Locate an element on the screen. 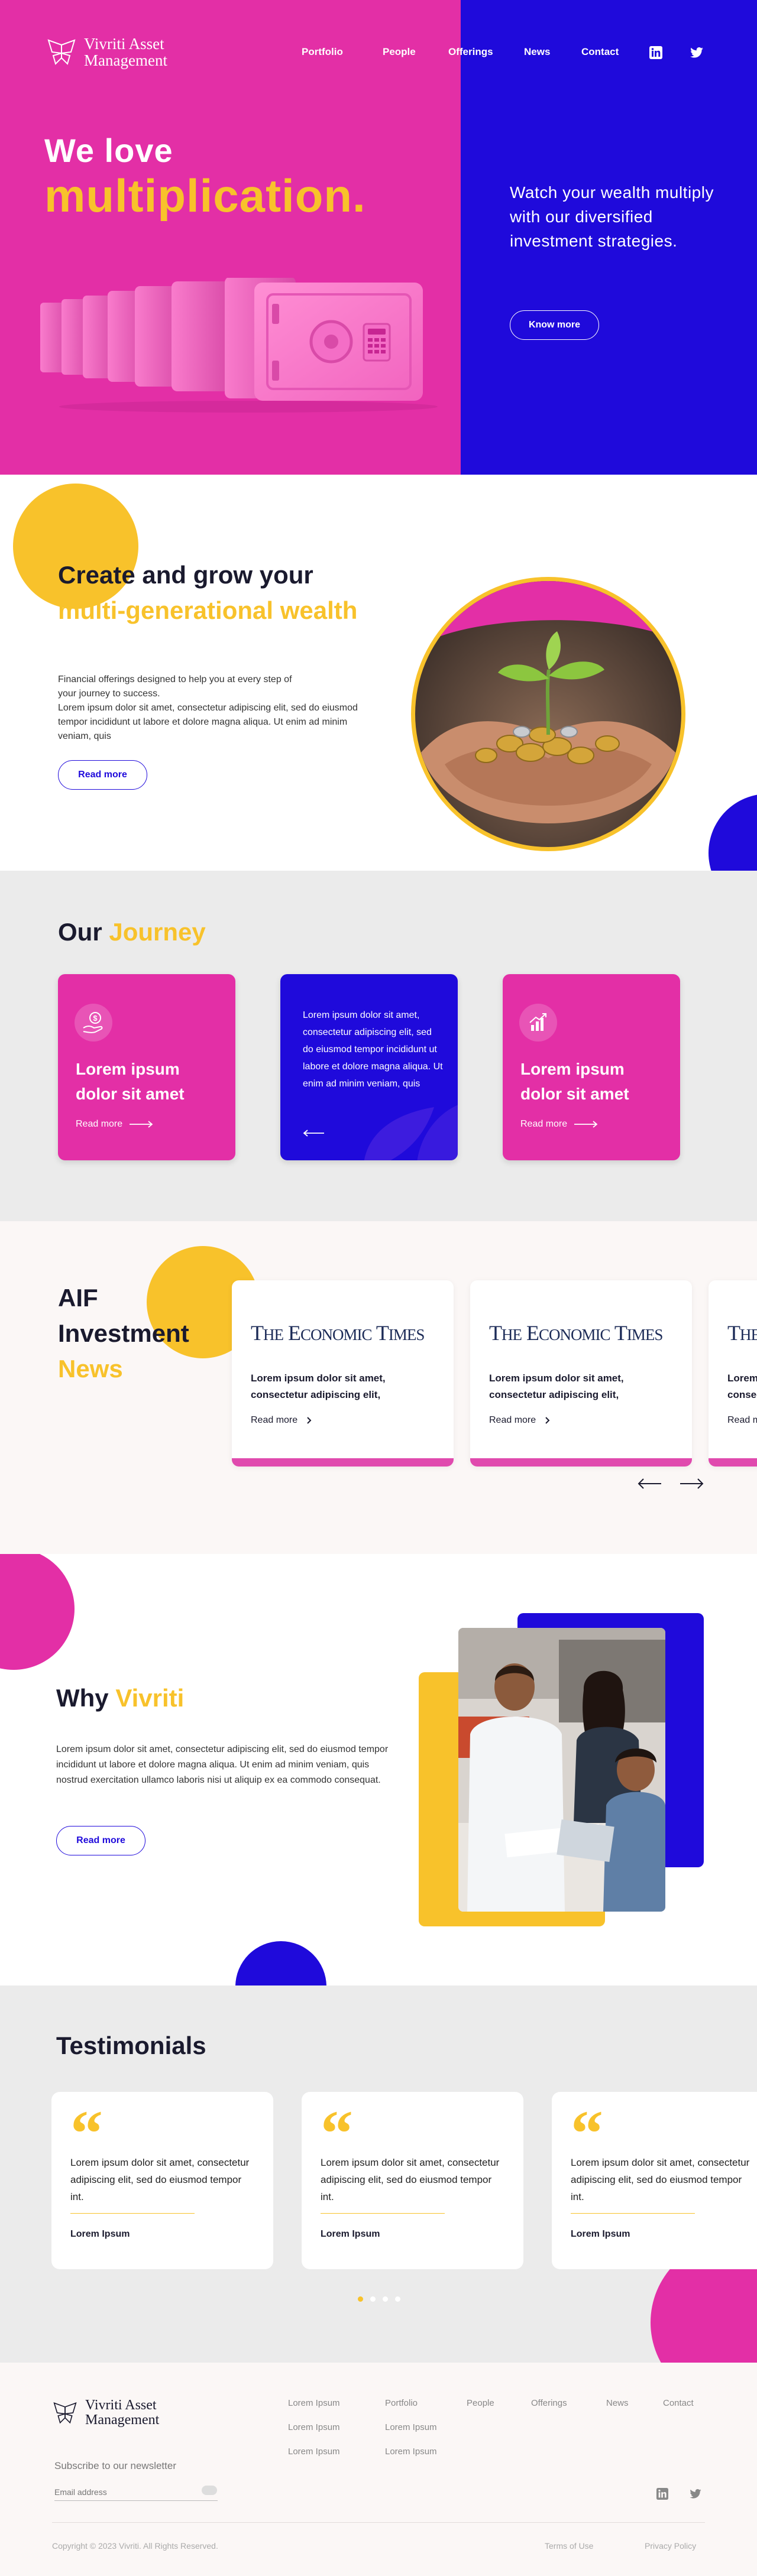  footer-nav-people: People is located at coordinates (481, 2403).